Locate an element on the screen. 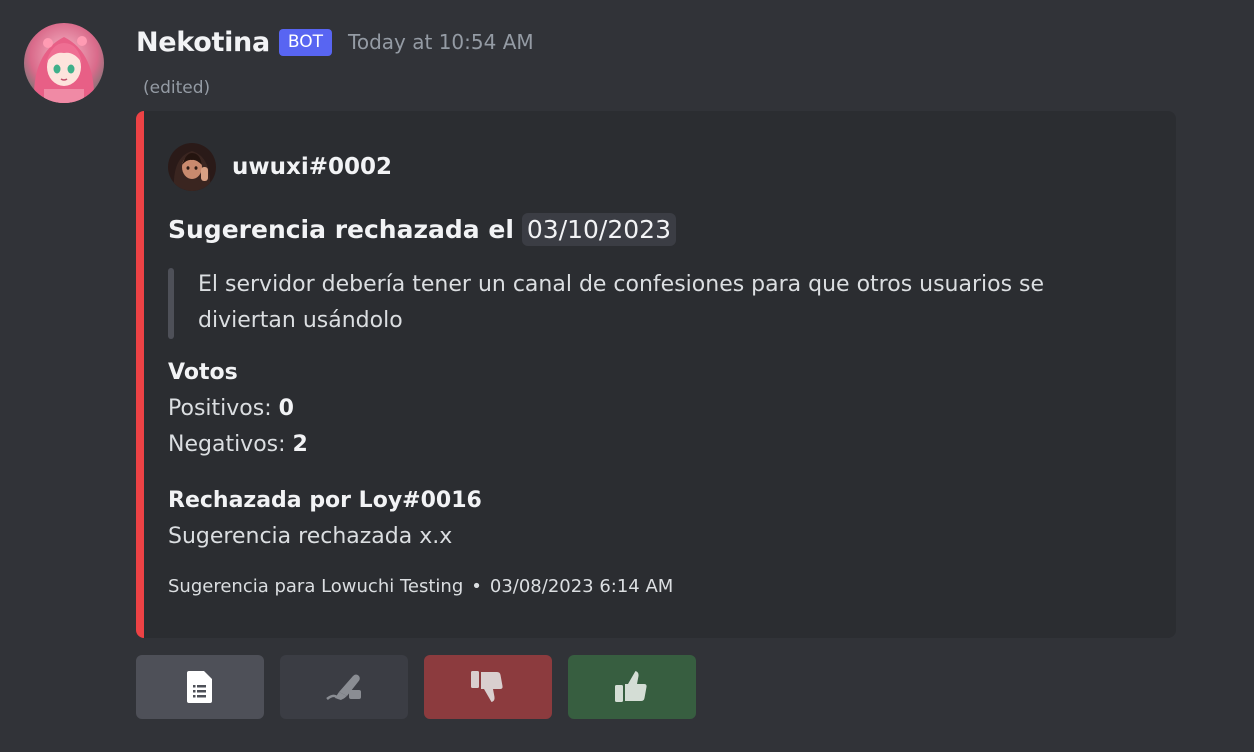 The image size is (1254, 752). approve-button is located at coordinates (632, 687).